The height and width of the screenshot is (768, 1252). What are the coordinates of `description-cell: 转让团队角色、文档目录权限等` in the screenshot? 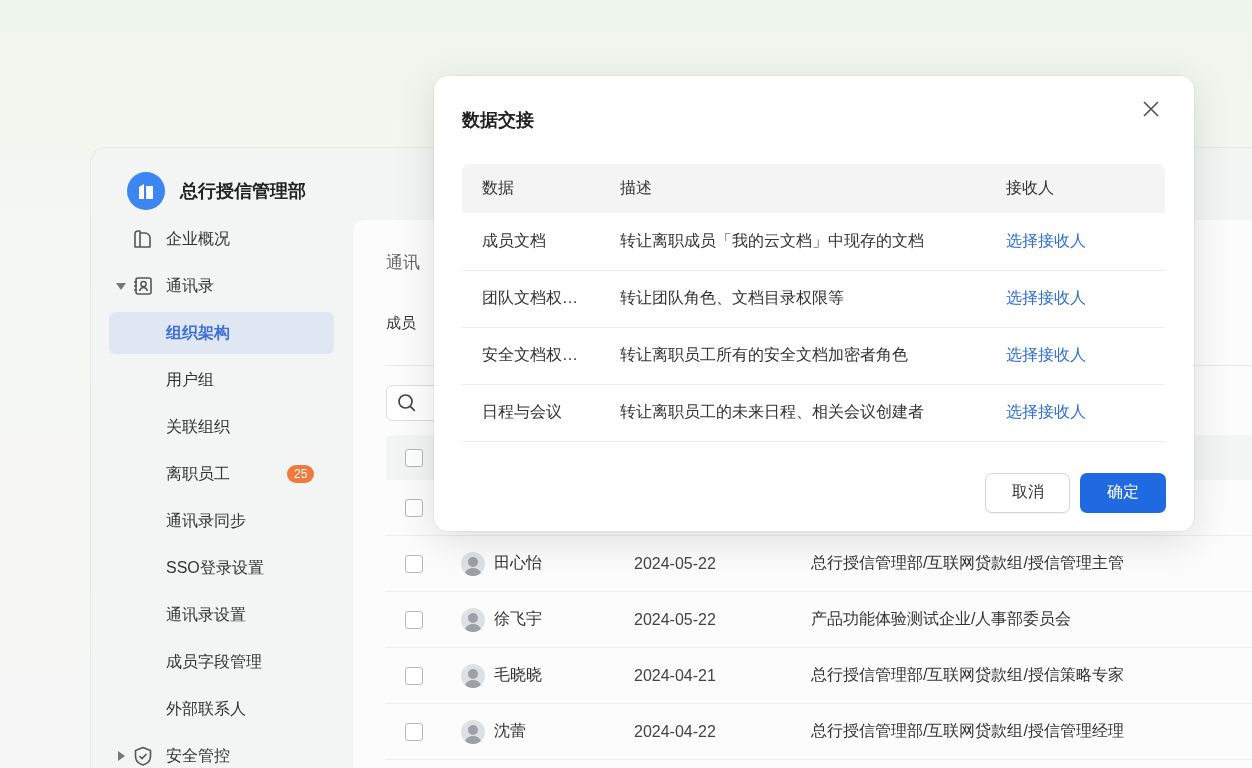 It's located at (793, 298).